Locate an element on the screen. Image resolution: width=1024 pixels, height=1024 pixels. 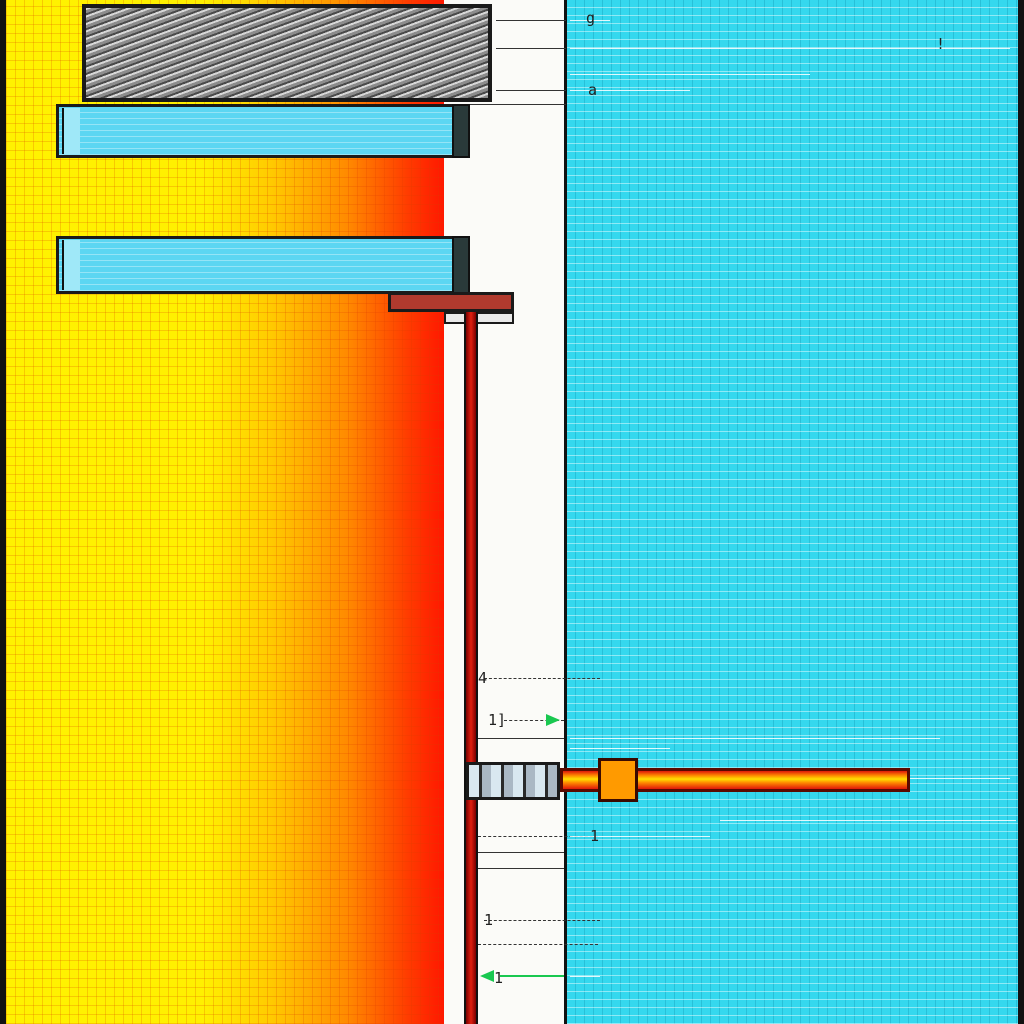
plate-lower-end is located at coordinates (71, 265).